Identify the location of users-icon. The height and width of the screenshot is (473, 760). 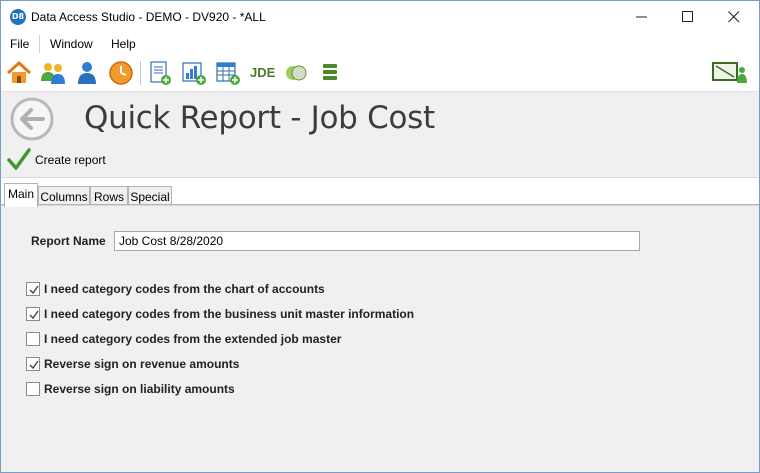
(53, 73).